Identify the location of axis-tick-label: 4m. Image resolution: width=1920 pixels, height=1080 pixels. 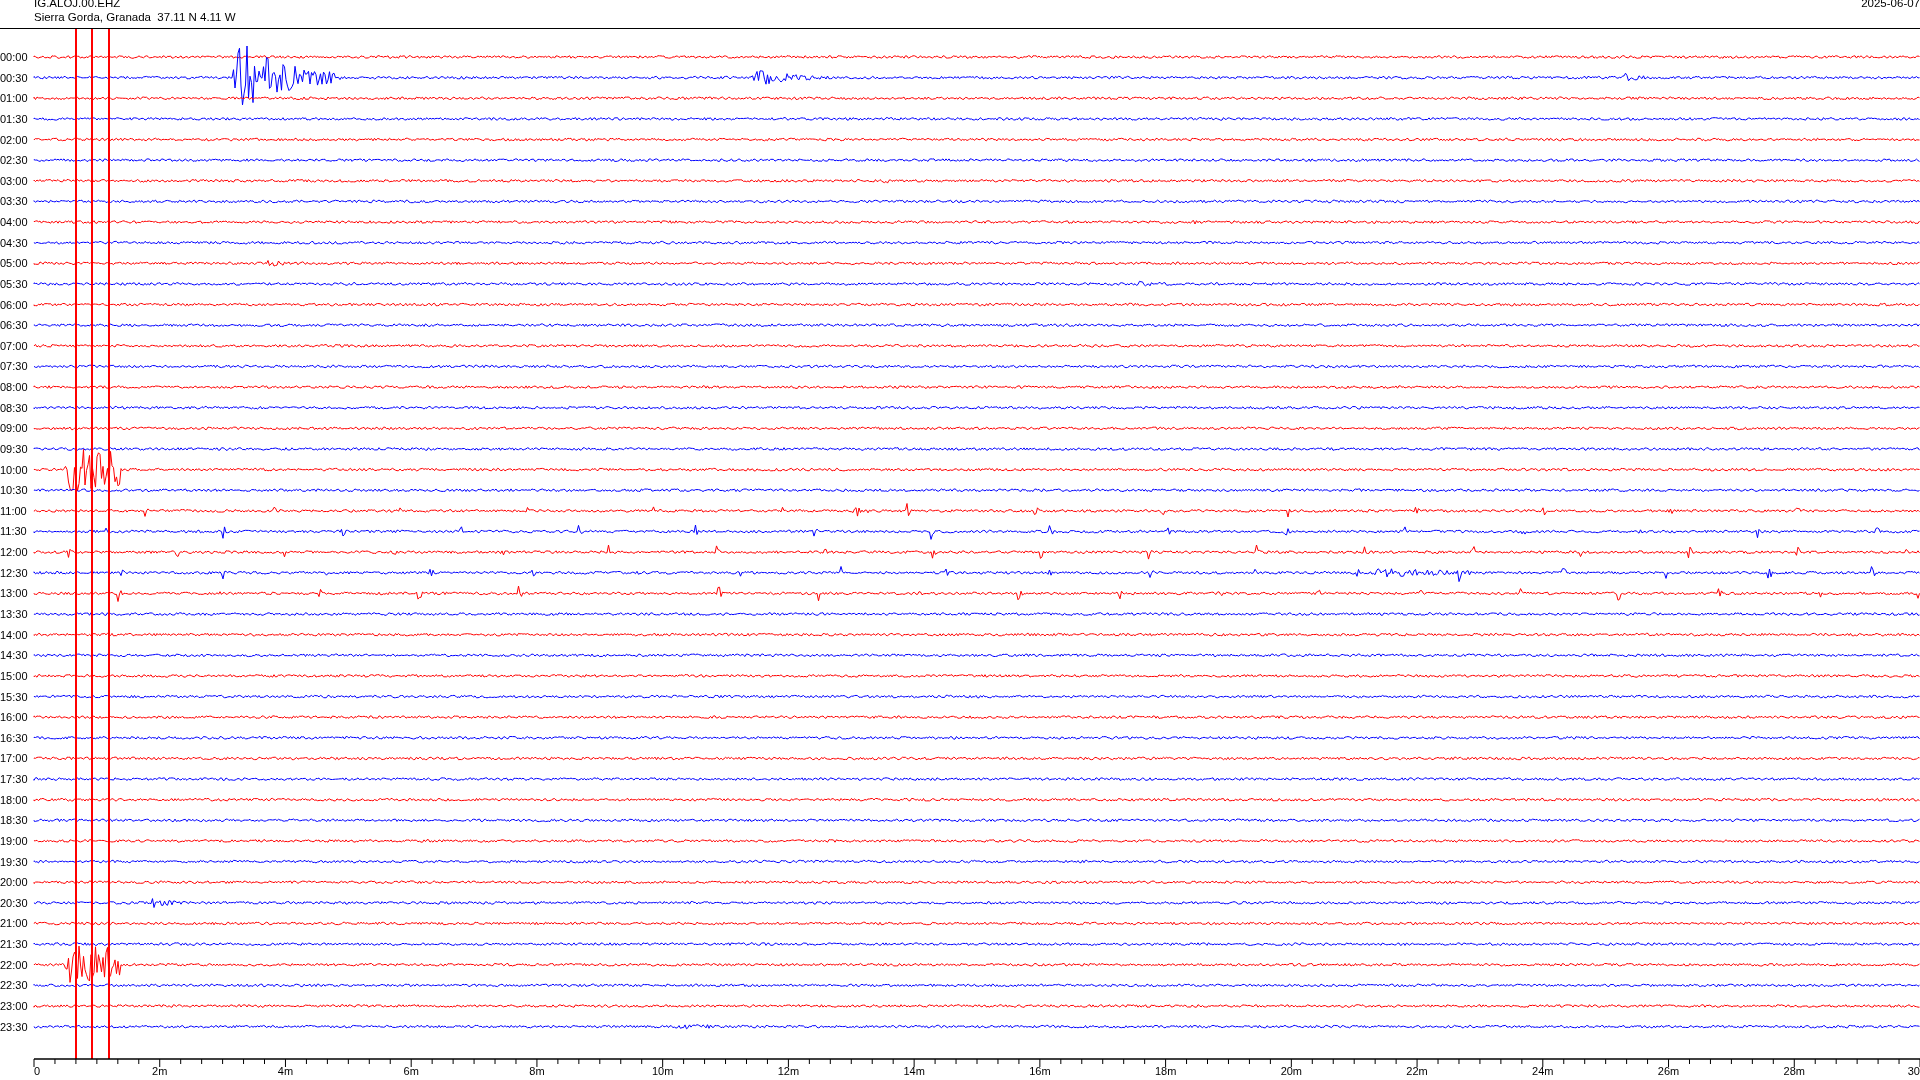
(285, 1071).